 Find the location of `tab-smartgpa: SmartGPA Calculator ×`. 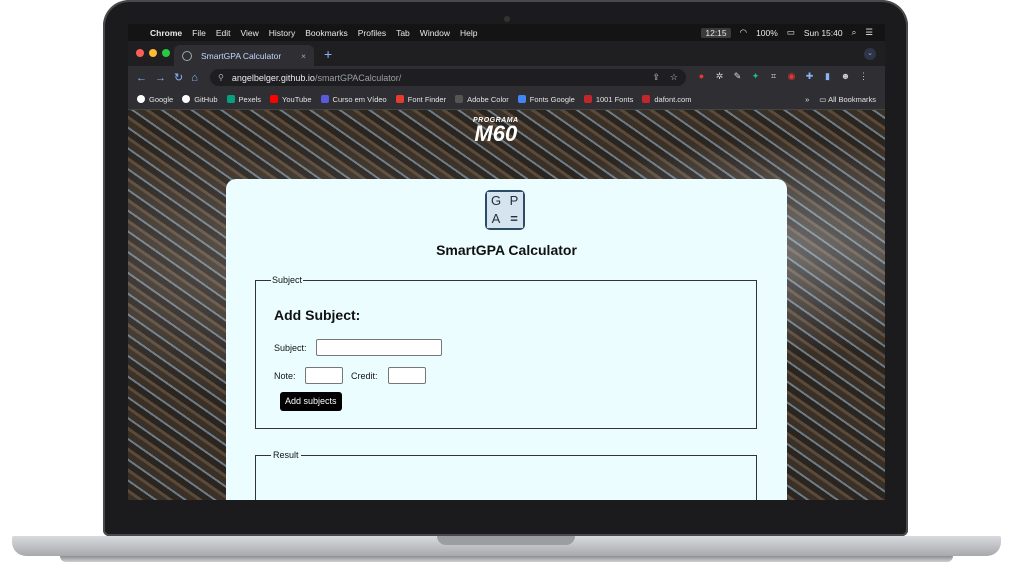

tab-smartgpa: SmartGPA Calculator × is located at coordinates (244, 55).